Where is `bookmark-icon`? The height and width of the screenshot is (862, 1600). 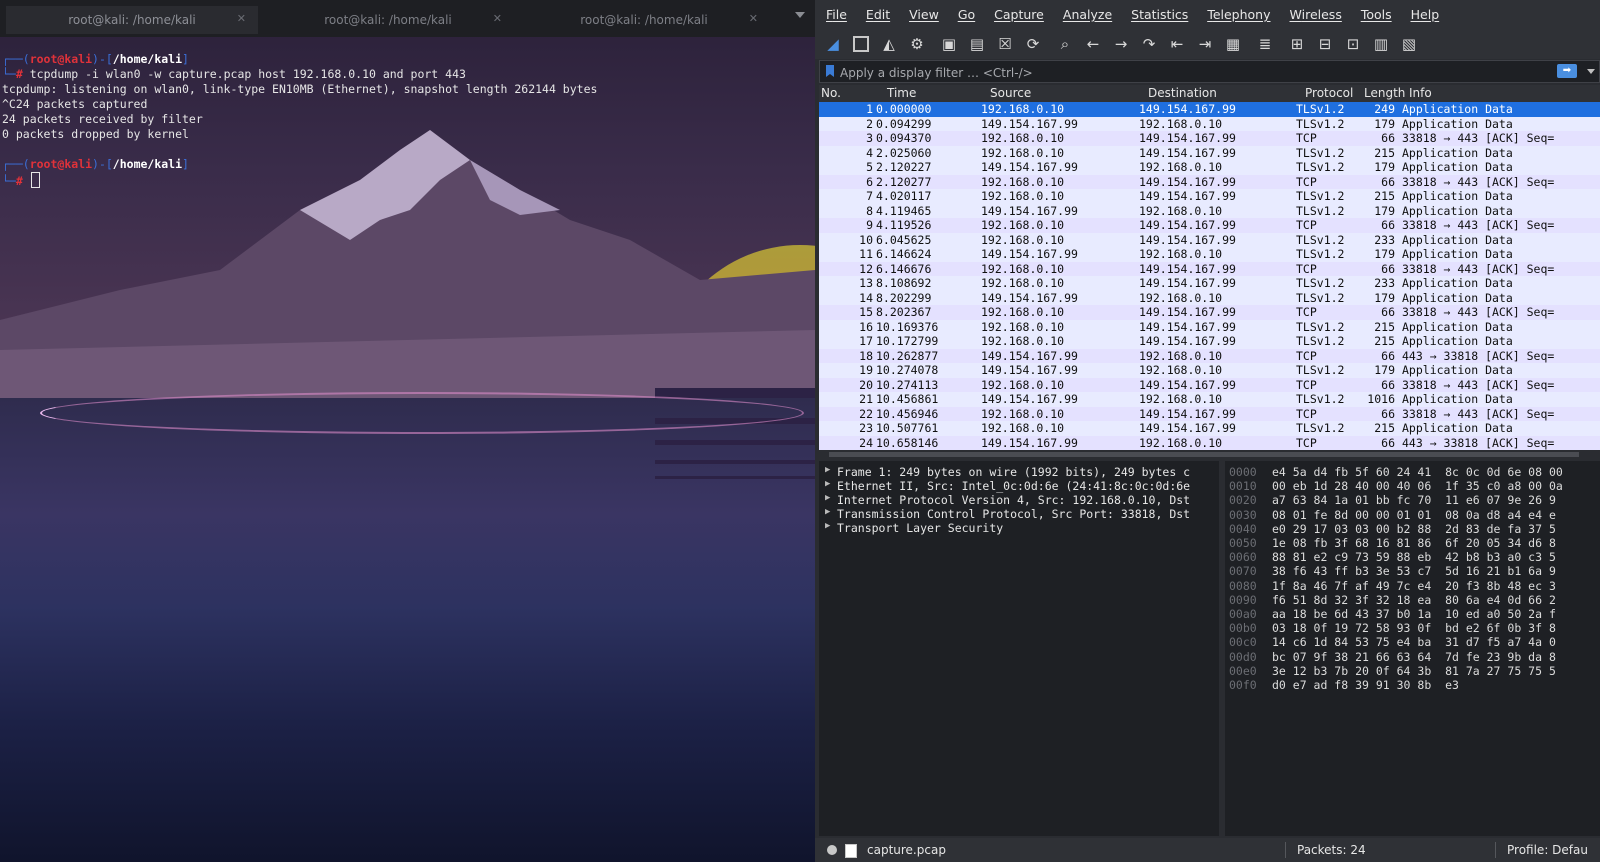 bookmark-icon is located at coordinates (830, 71).